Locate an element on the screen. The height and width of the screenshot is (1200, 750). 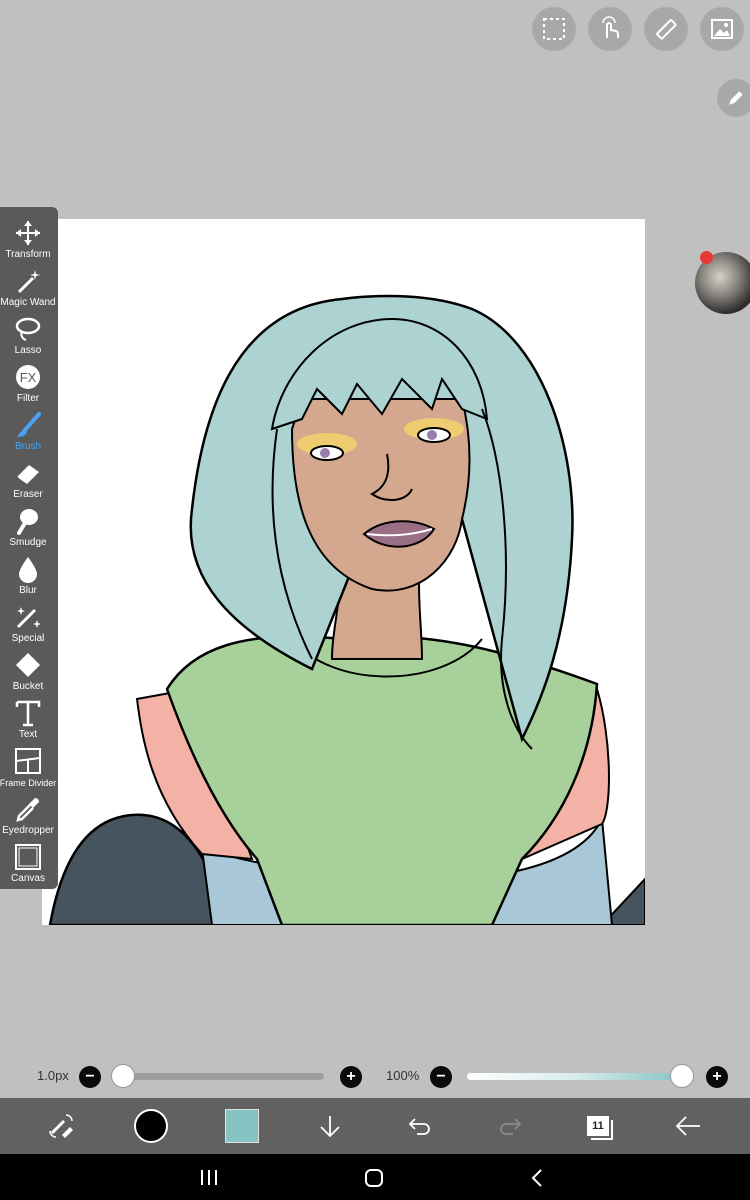
hand-touch-icon is located at coordinates (610, 27).